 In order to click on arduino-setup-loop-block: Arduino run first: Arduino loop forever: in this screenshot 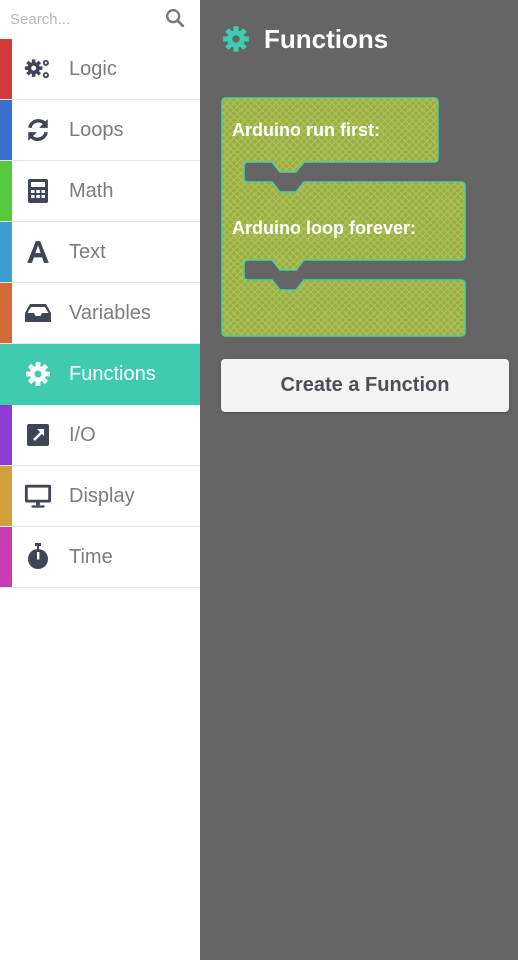, I will do `click(345, 218)`.